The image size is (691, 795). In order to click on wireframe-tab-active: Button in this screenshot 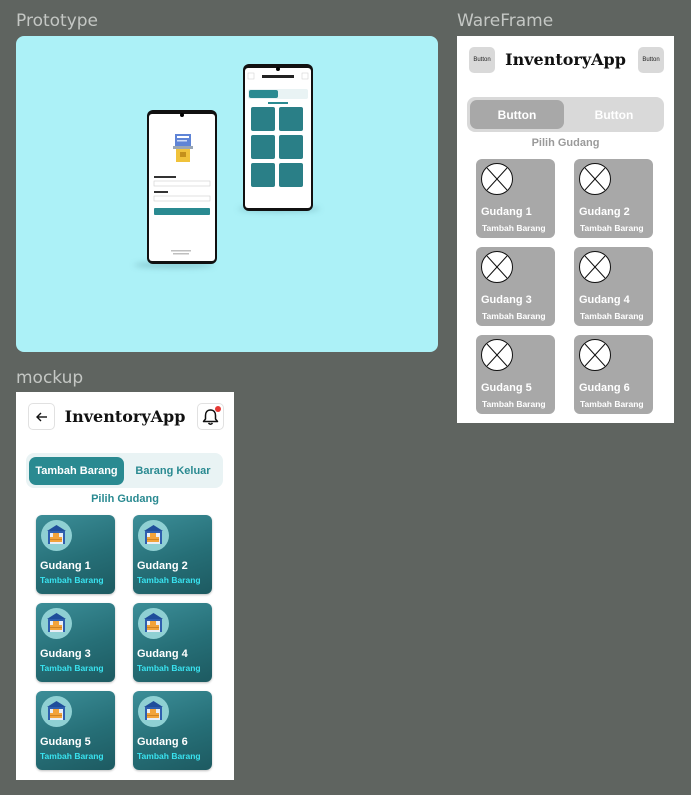, I will do `click(517, 114)`.